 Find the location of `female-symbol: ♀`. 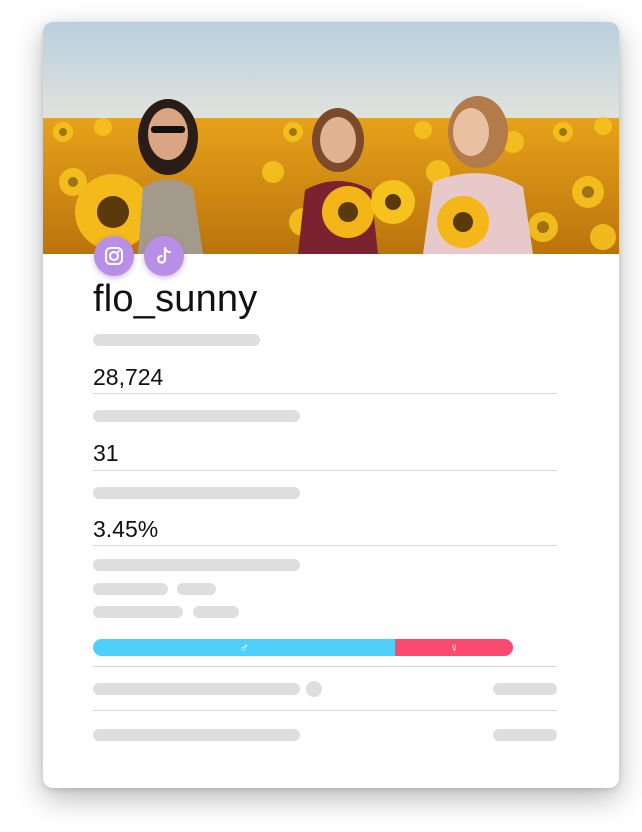

female-symbol: ♀ is located at coordinates (454, 647).